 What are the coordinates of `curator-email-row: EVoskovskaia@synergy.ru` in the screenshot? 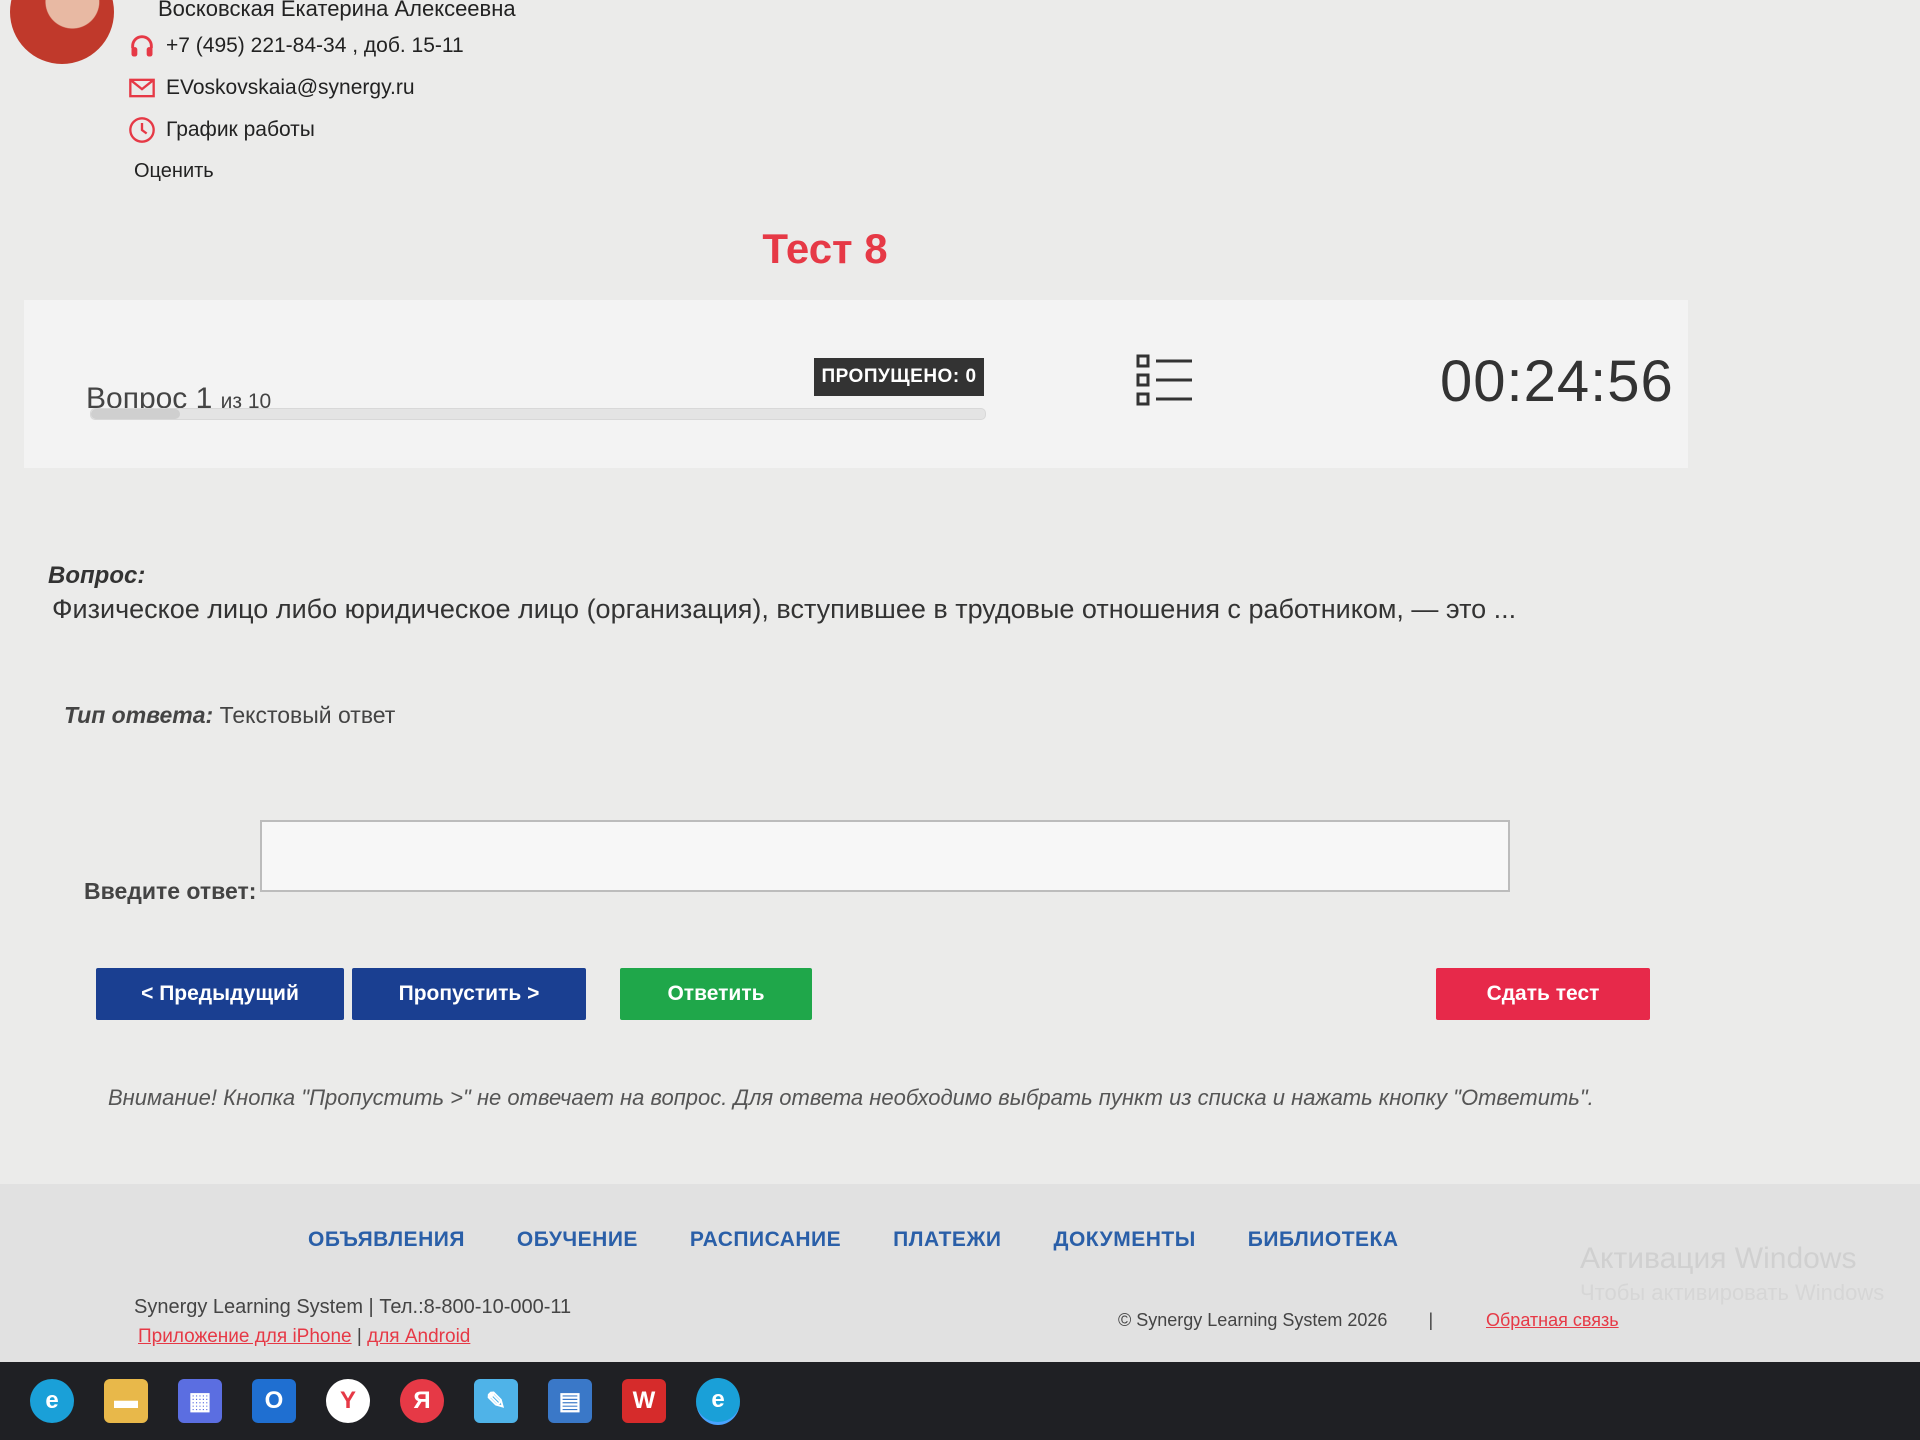 It's located at (271, 88).